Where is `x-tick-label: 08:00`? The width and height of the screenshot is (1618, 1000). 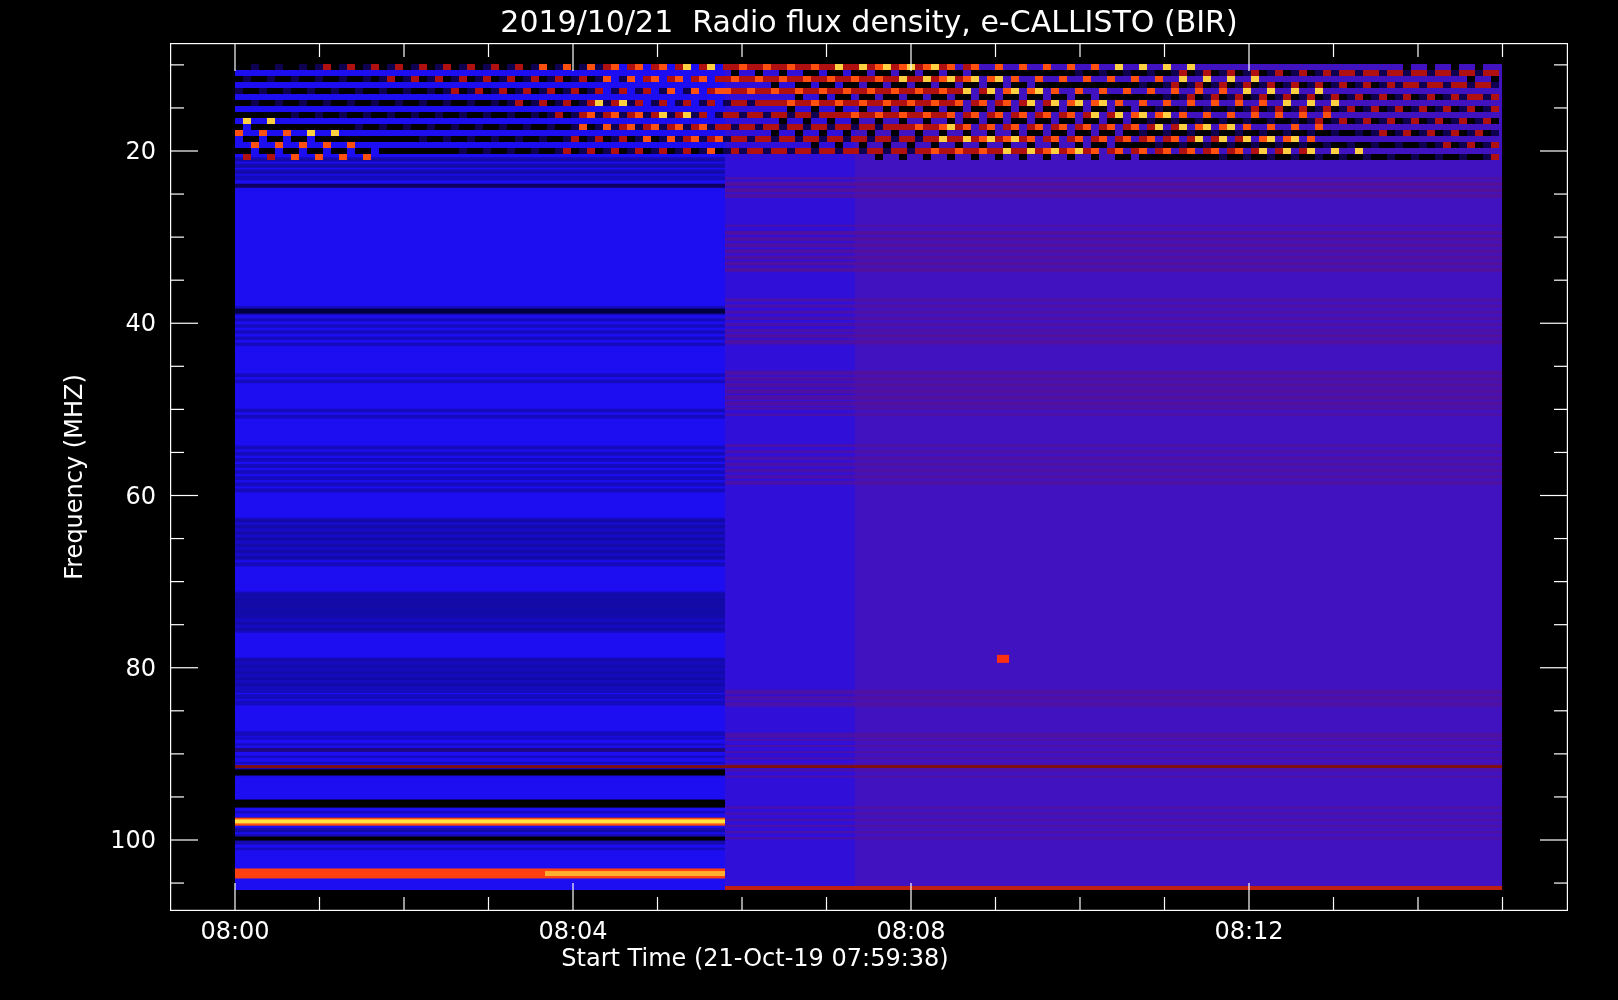 x-tick-label: 08:00 is located at coordinates (235, 931).